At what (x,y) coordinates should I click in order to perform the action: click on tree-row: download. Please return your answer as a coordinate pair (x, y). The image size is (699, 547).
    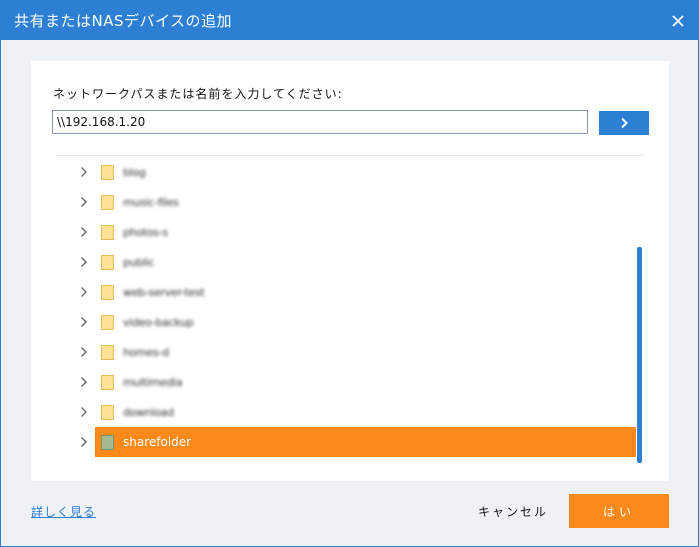
    Looking at the image, I should click on (358, 412).